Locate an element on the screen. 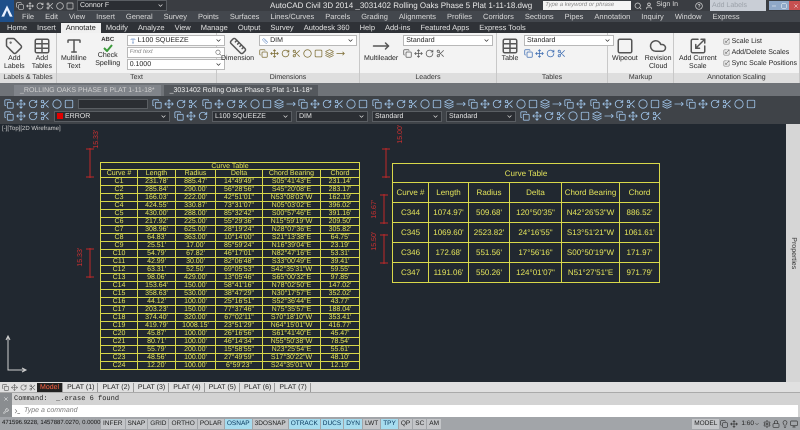  application-menu-button is located at coordinates (7, 11).